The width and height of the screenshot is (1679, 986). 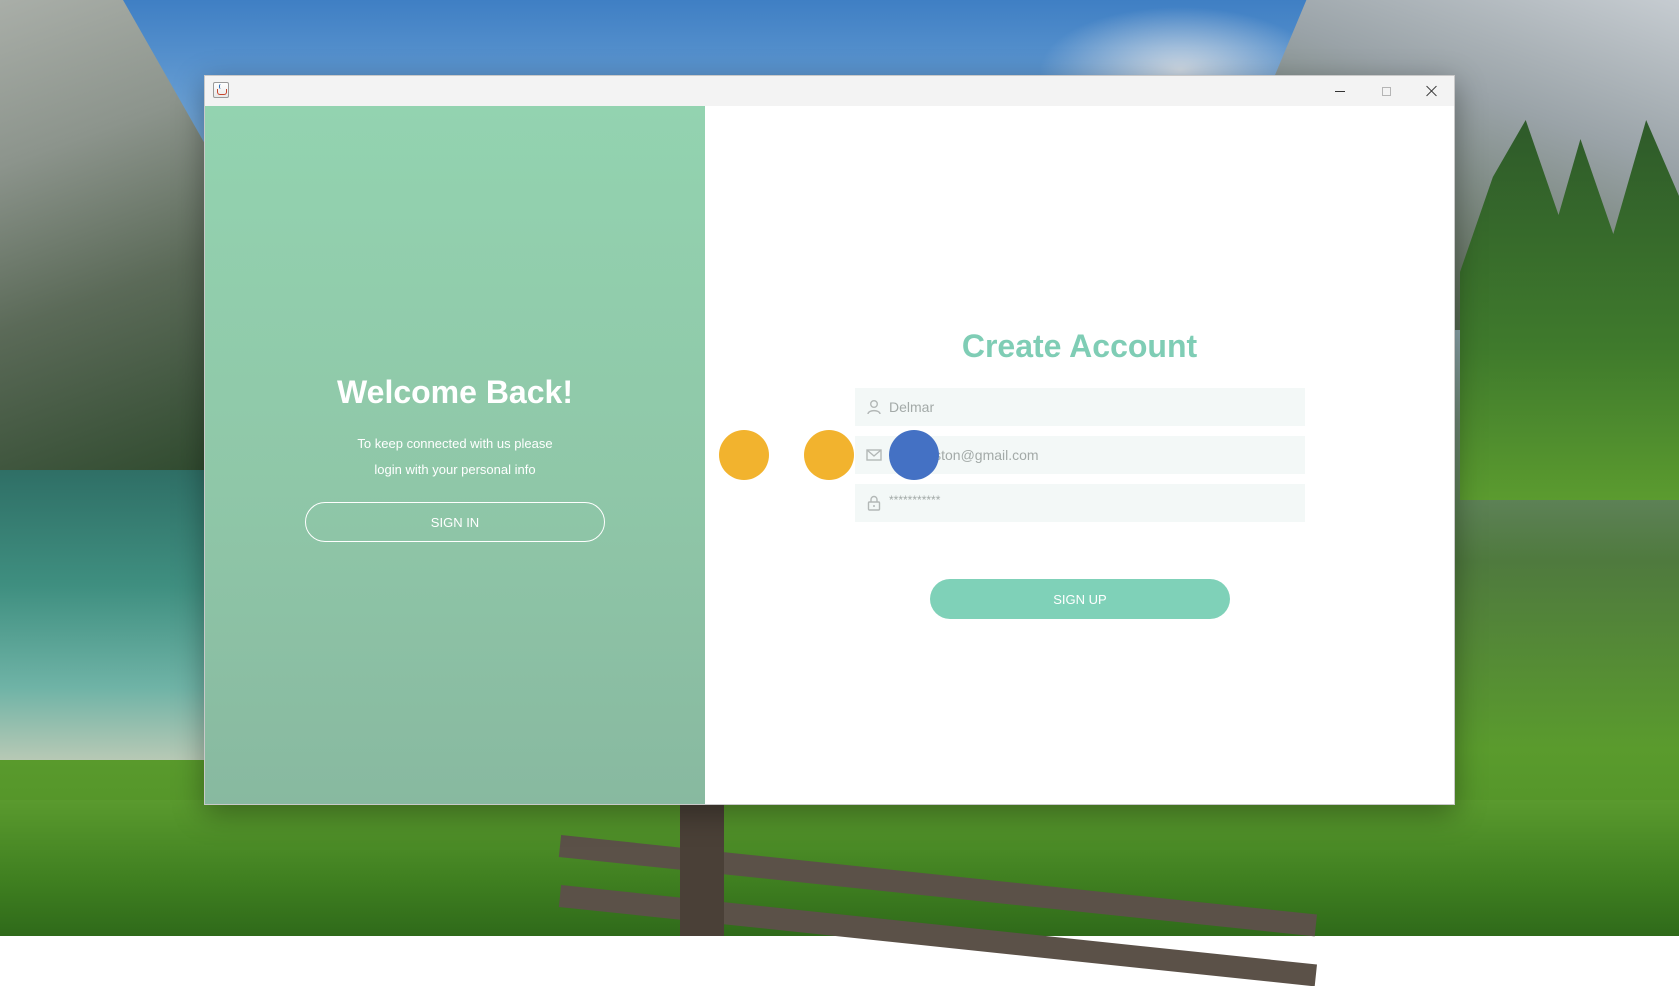 What do you see at coordinates (985, 455) in the screenshot?
I see `email-value: iston@gmail.com` at bounding box center [985, 455].